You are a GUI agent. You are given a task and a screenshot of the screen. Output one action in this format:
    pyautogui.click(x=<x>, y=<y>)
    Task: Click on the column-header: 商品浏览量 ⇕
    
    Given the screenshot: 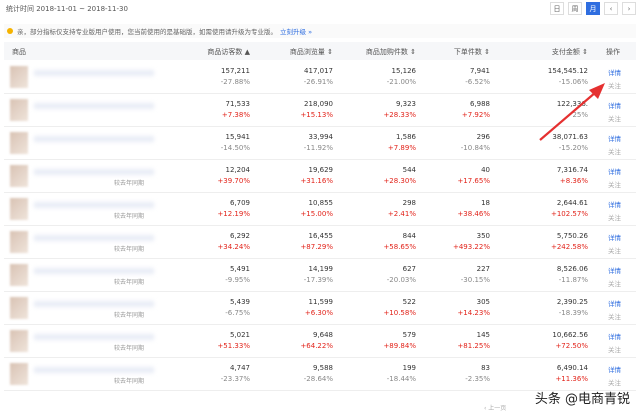 What is the action you would take?
    pyautogui.click(x=311, y=52)
    